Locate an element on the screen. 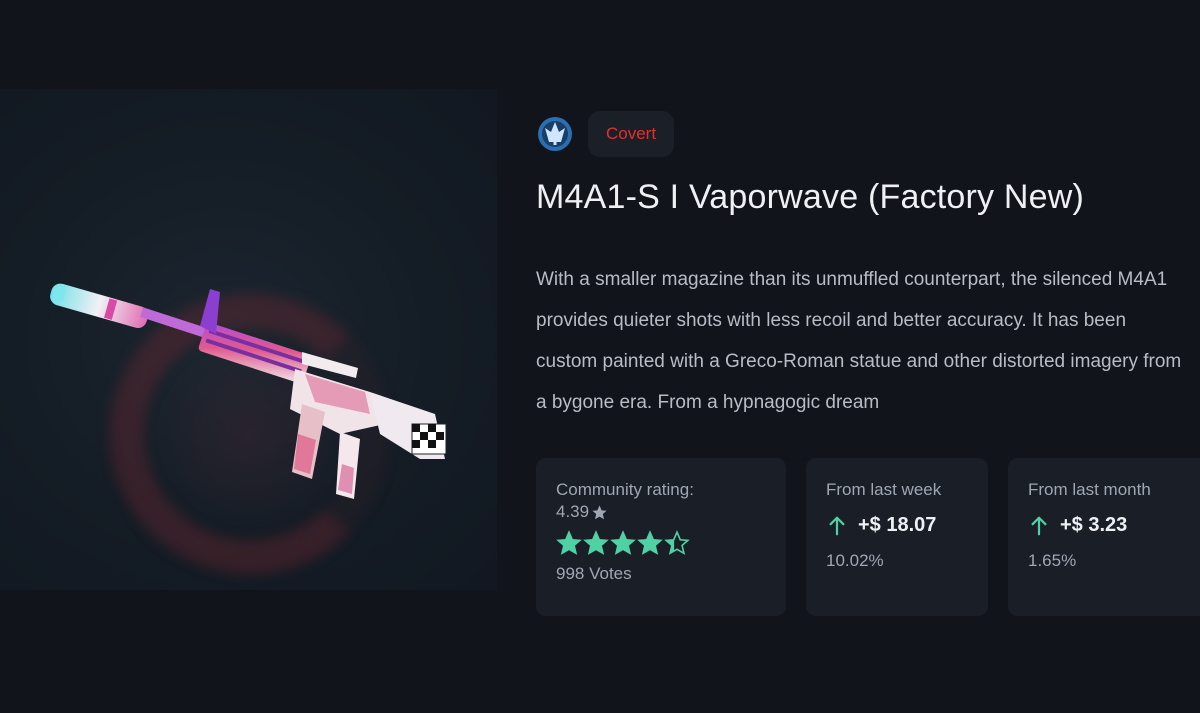  month-change-value: +$ 3.23 is located at coordinates (1094, 525).